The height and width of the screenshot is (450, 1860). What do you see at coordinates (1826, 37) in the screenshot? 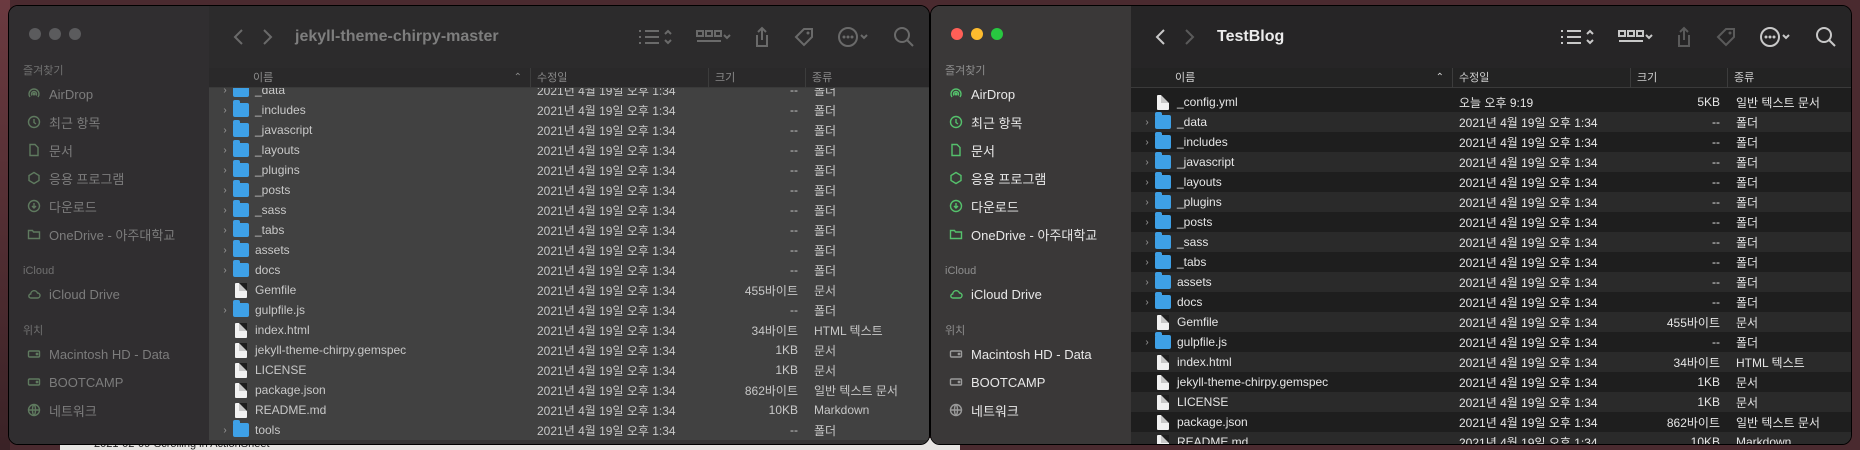
I see `search-button` at bounding box center [1826, 37].